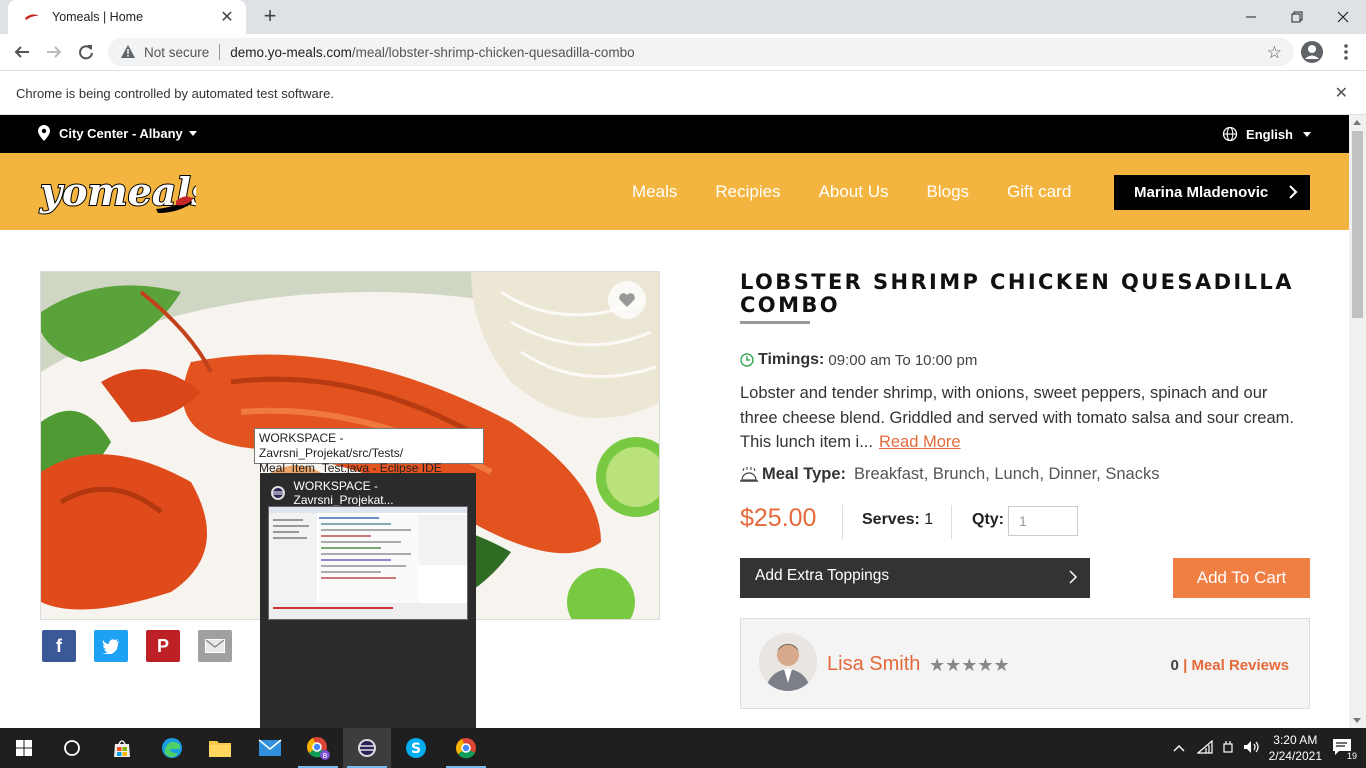 The image size is (1366, 768). I want to click on power-icon, so click(1228, 748).